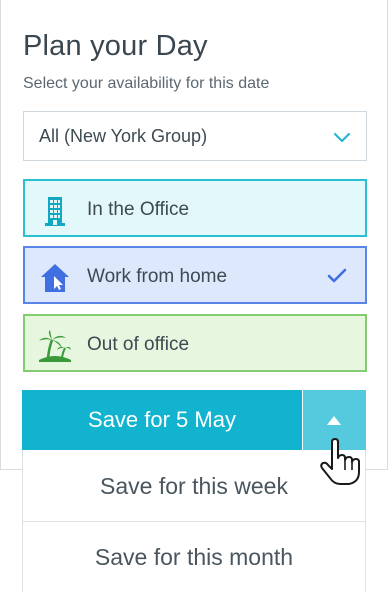  I want to click on option-work-from-home: Work from home, so click(195, 275).